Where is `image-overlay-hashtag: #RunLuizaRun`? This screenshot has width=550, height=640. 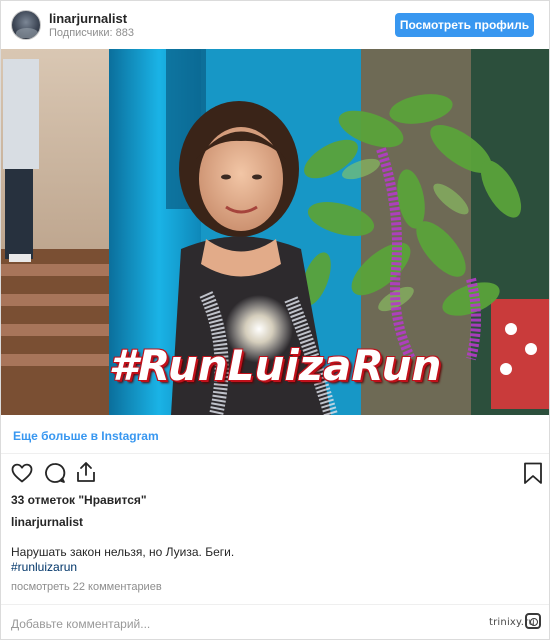
image-overlay-hashtag: #RunLuizaRun is located at coordinates (275, 365).